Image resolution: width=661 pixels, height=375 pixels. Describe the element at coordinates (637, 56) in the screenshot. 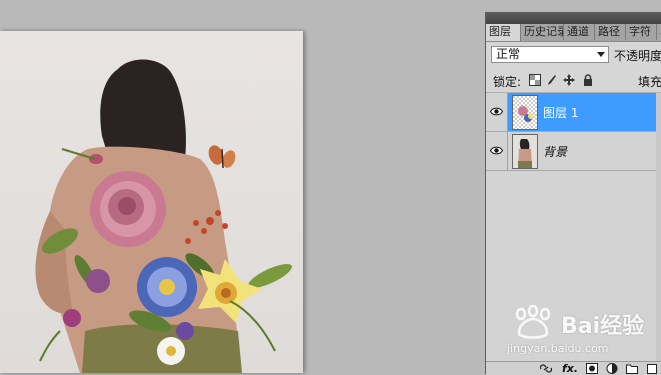

I see `opacity-label: 不透明度` at that location.